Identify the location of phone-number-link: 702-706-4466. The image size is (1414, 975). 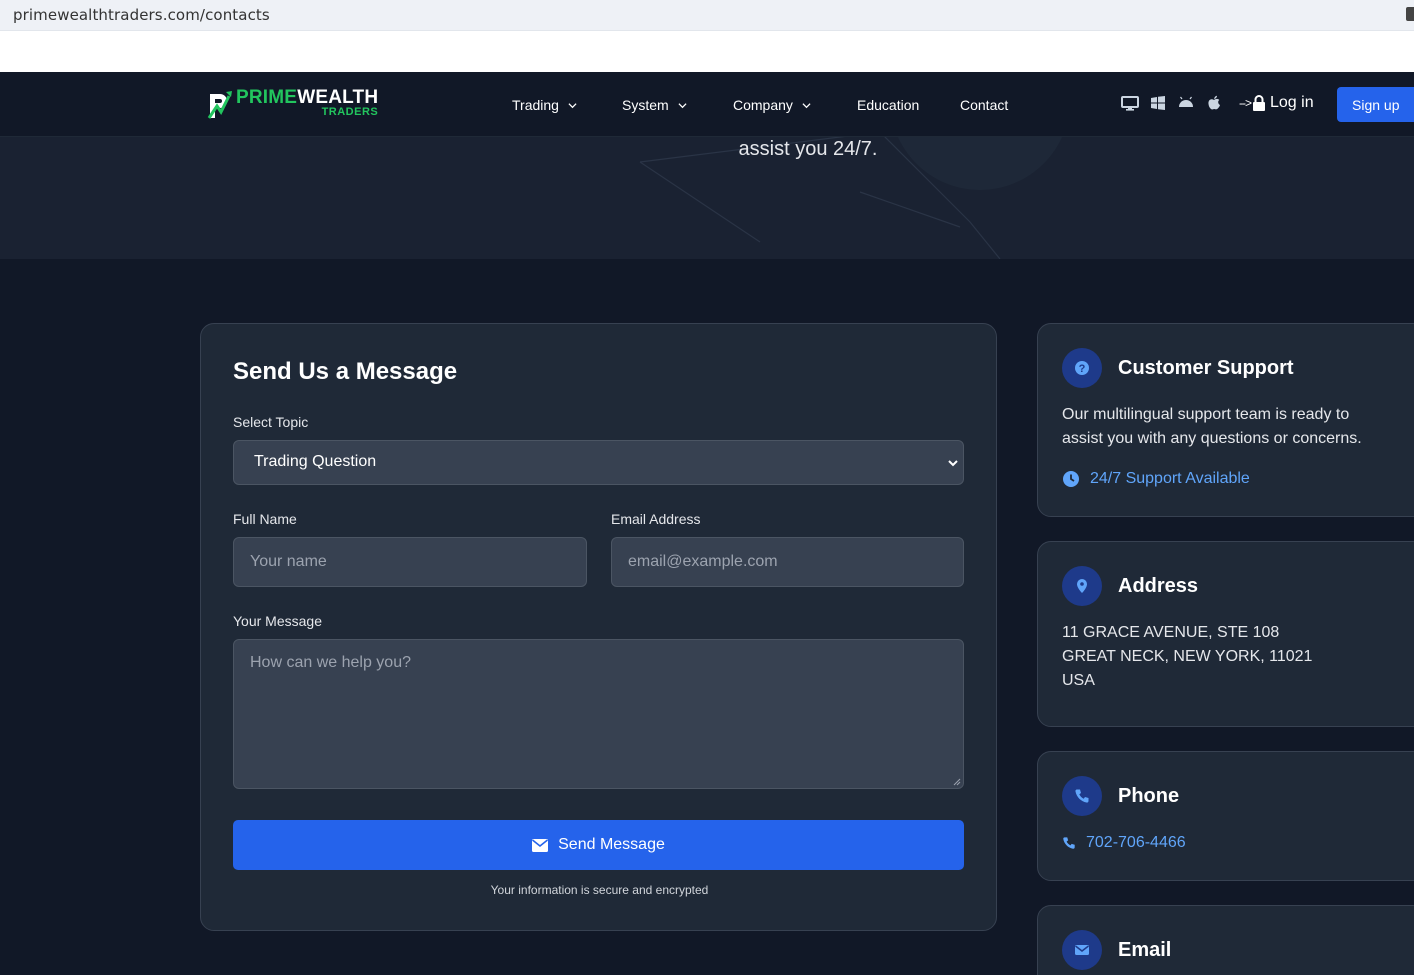
(1124, 843).